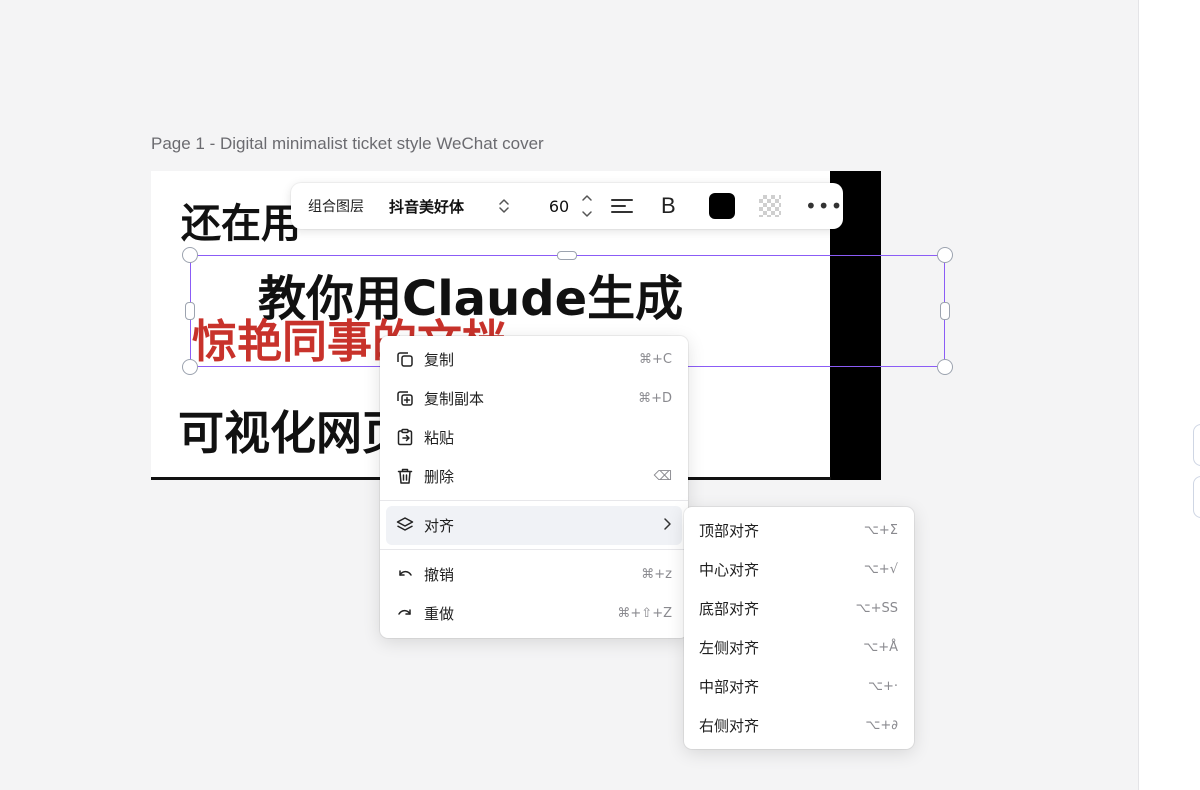  Describe the element at coordinates (534, 398) in the screenshot. I see `menu-item-duplicate: 复制副本 ⌘+D` at that location.